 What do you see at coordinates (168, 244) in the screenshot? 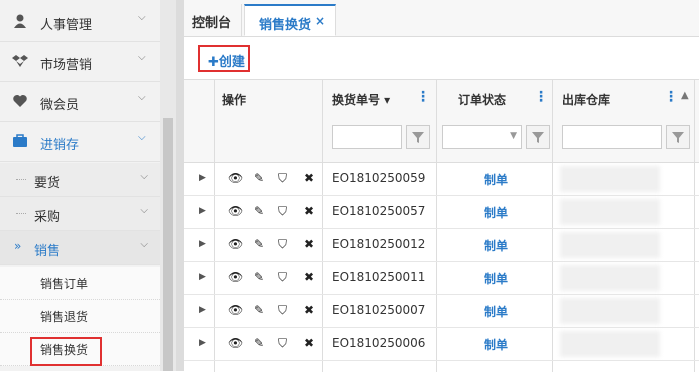
I see `scrollbar-thumb` at bounding box center [168, 244].